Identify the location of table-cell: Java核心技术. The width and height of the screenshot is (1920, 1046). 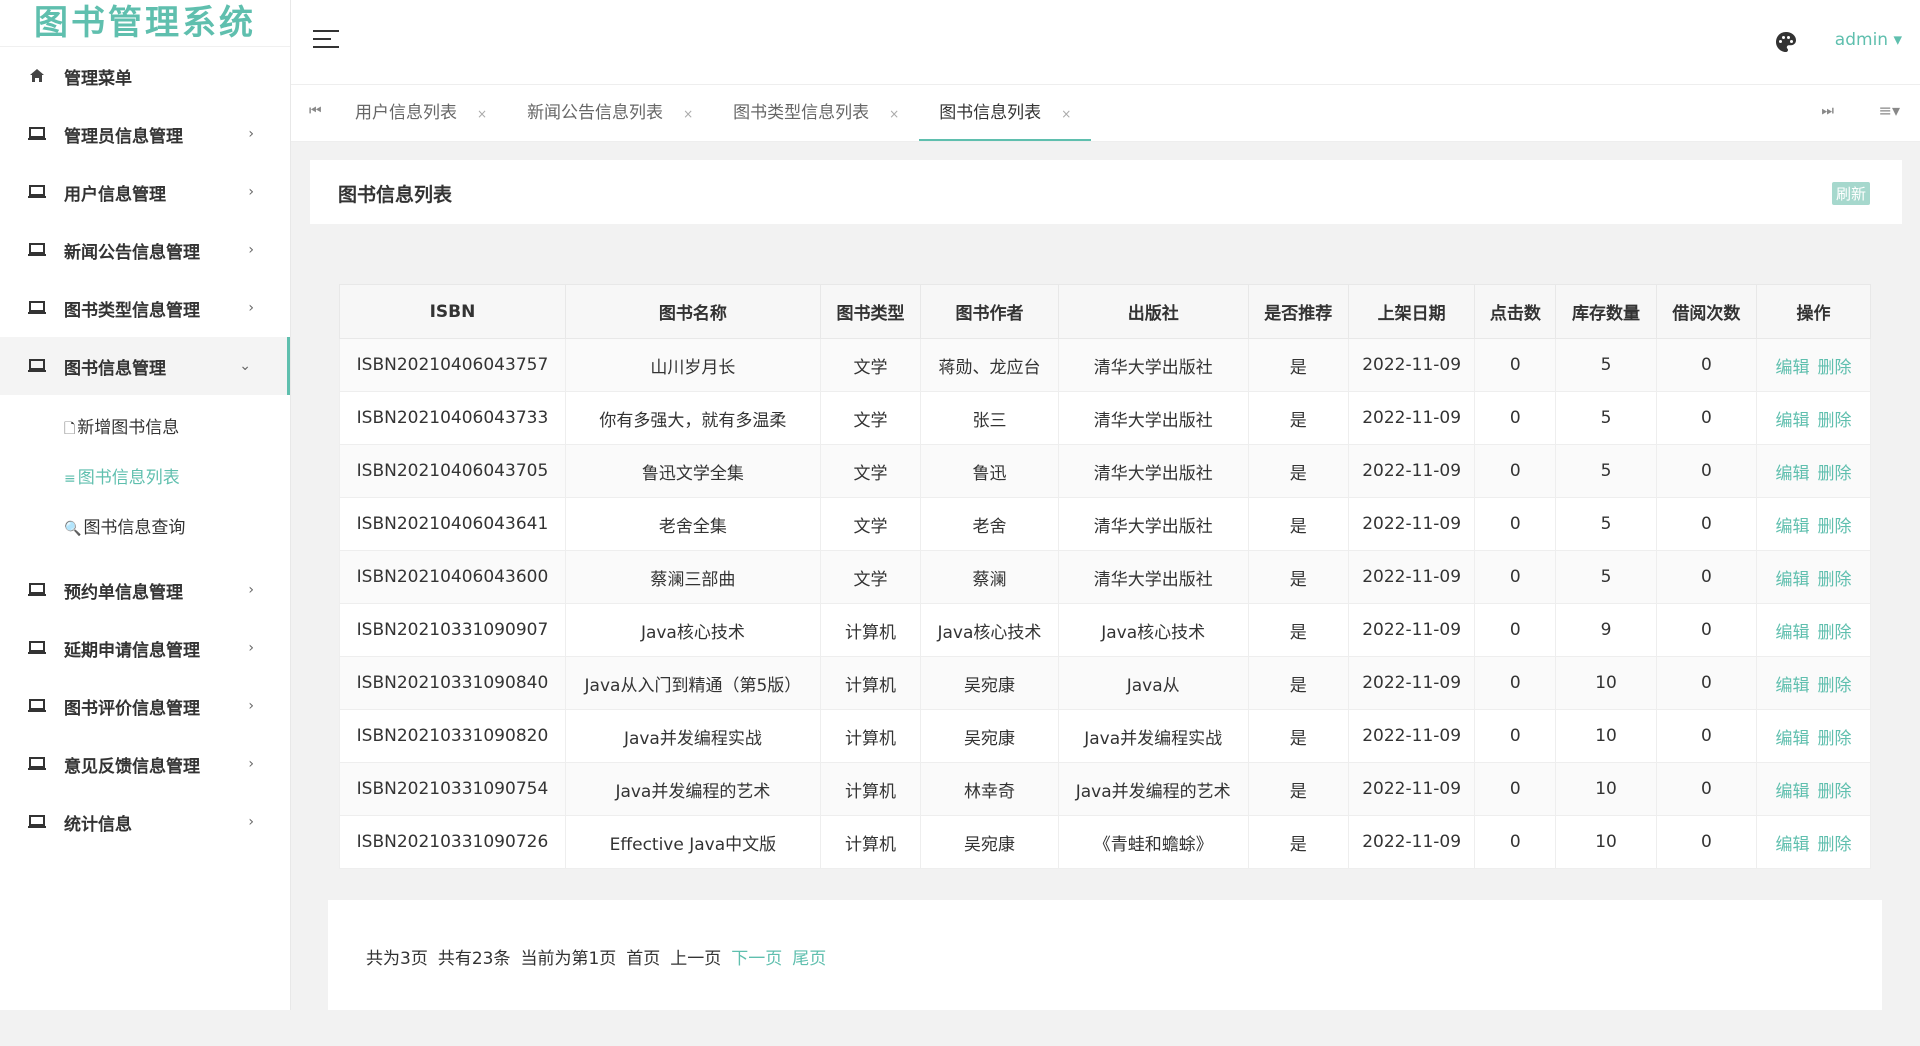
(692, 630).